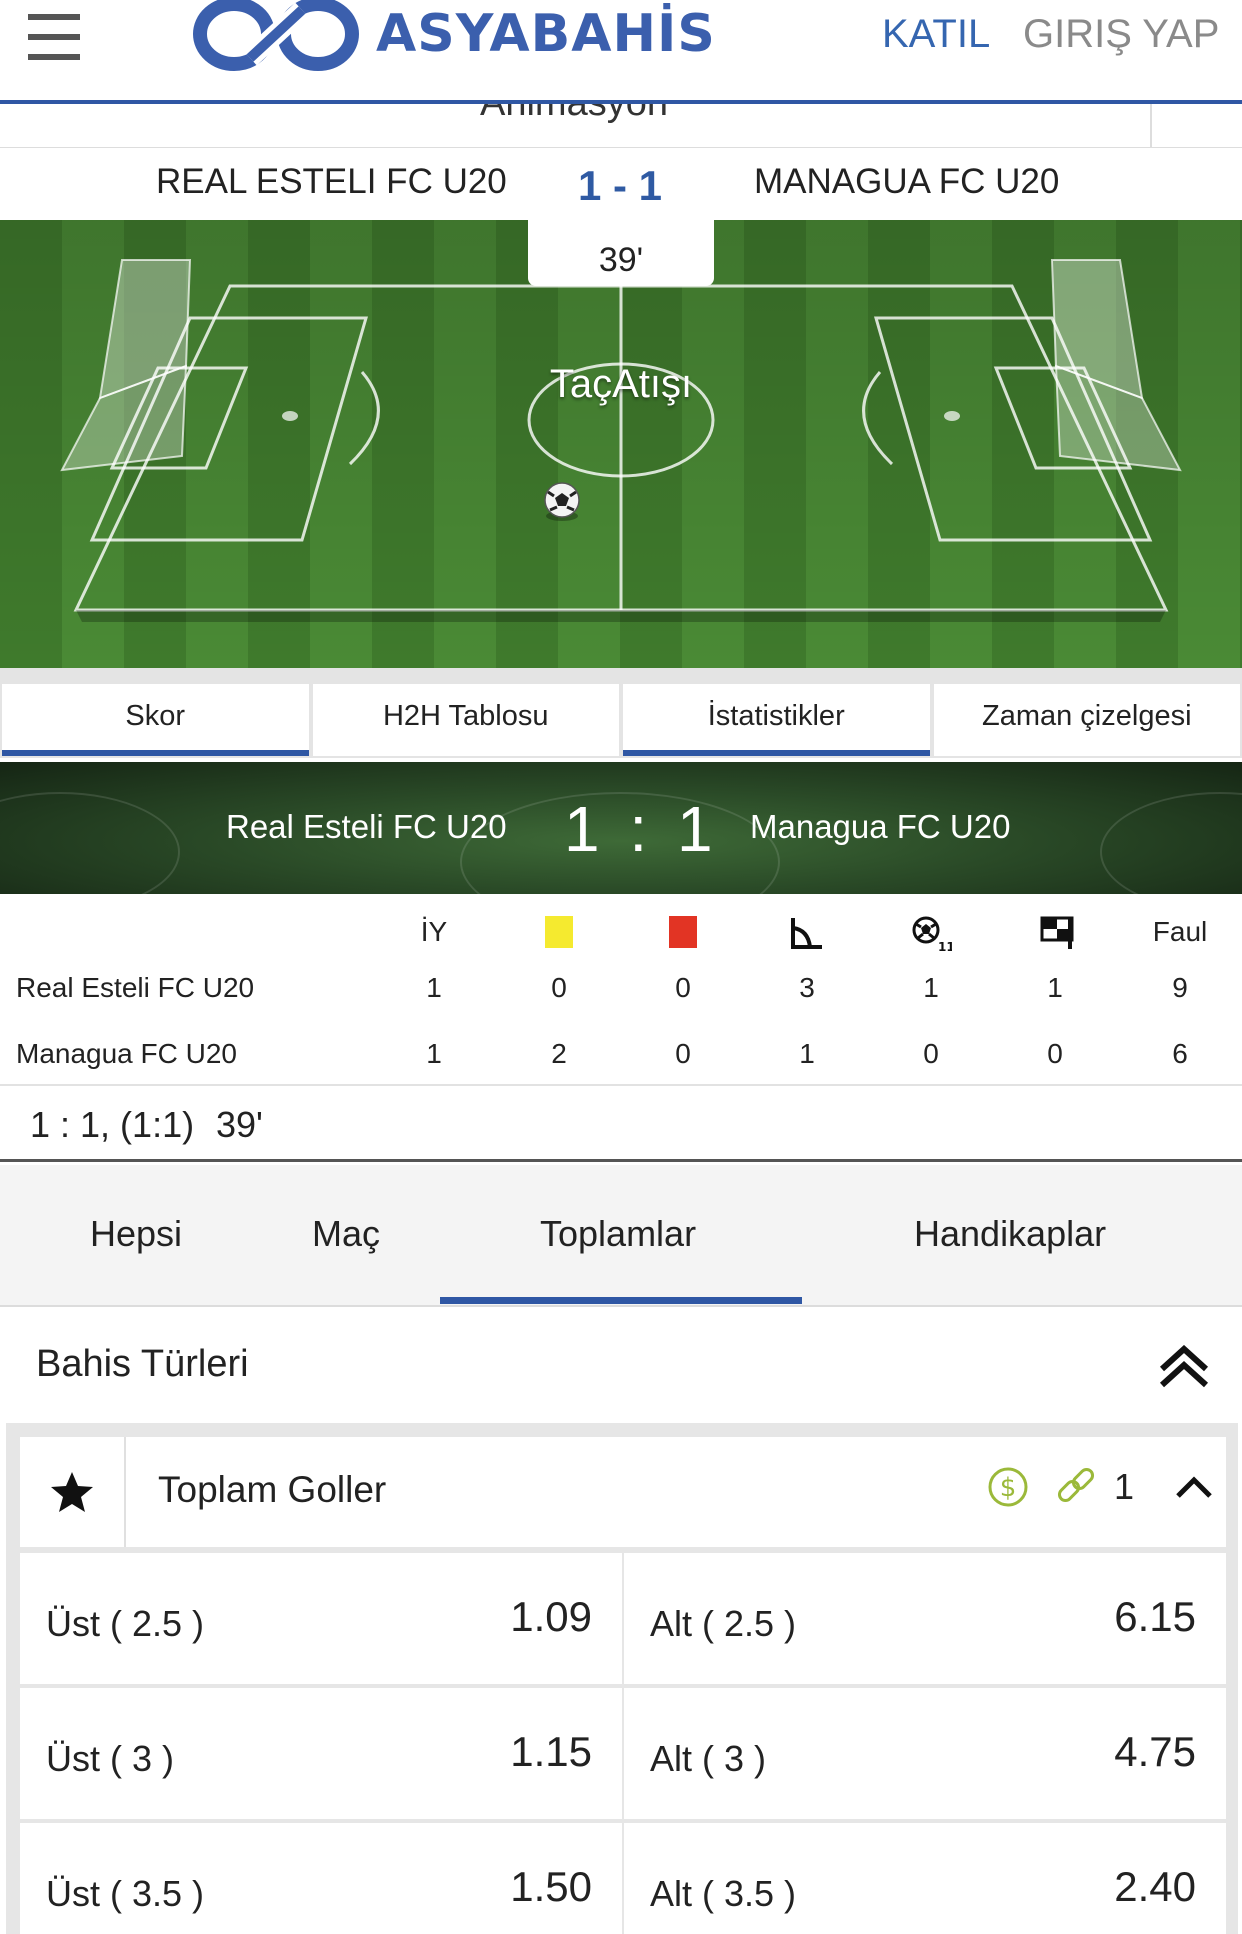 Image resolution: width=1242 pixels, height=1934 pixels. I want to click on market-tab-handicaps: Handikaplar, so click(1010, 1234).